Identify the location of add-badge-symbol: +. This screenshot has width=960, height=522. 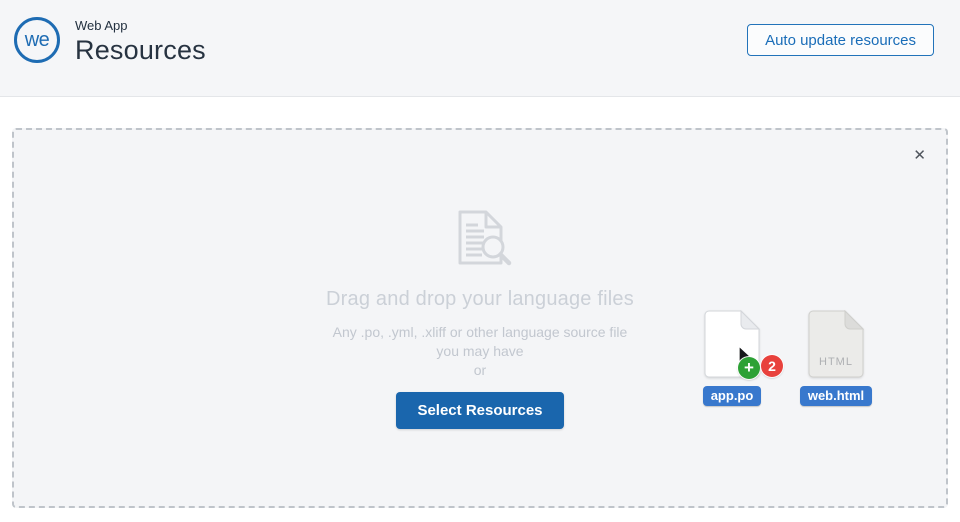
(749, 367).